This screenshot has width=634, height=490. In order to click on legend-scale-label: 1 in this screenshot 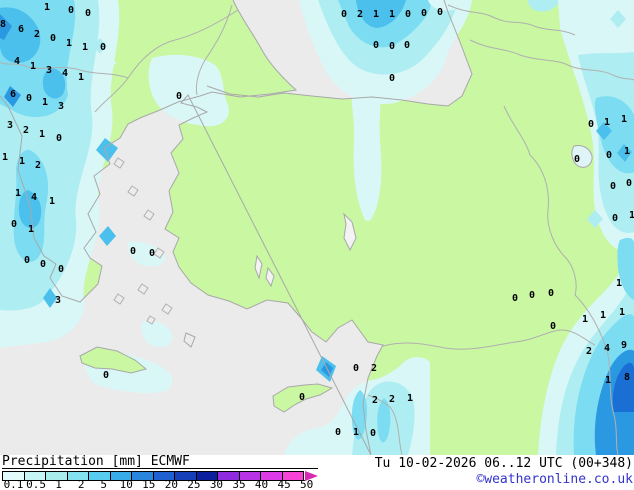, I will do `click(58, 484)`.